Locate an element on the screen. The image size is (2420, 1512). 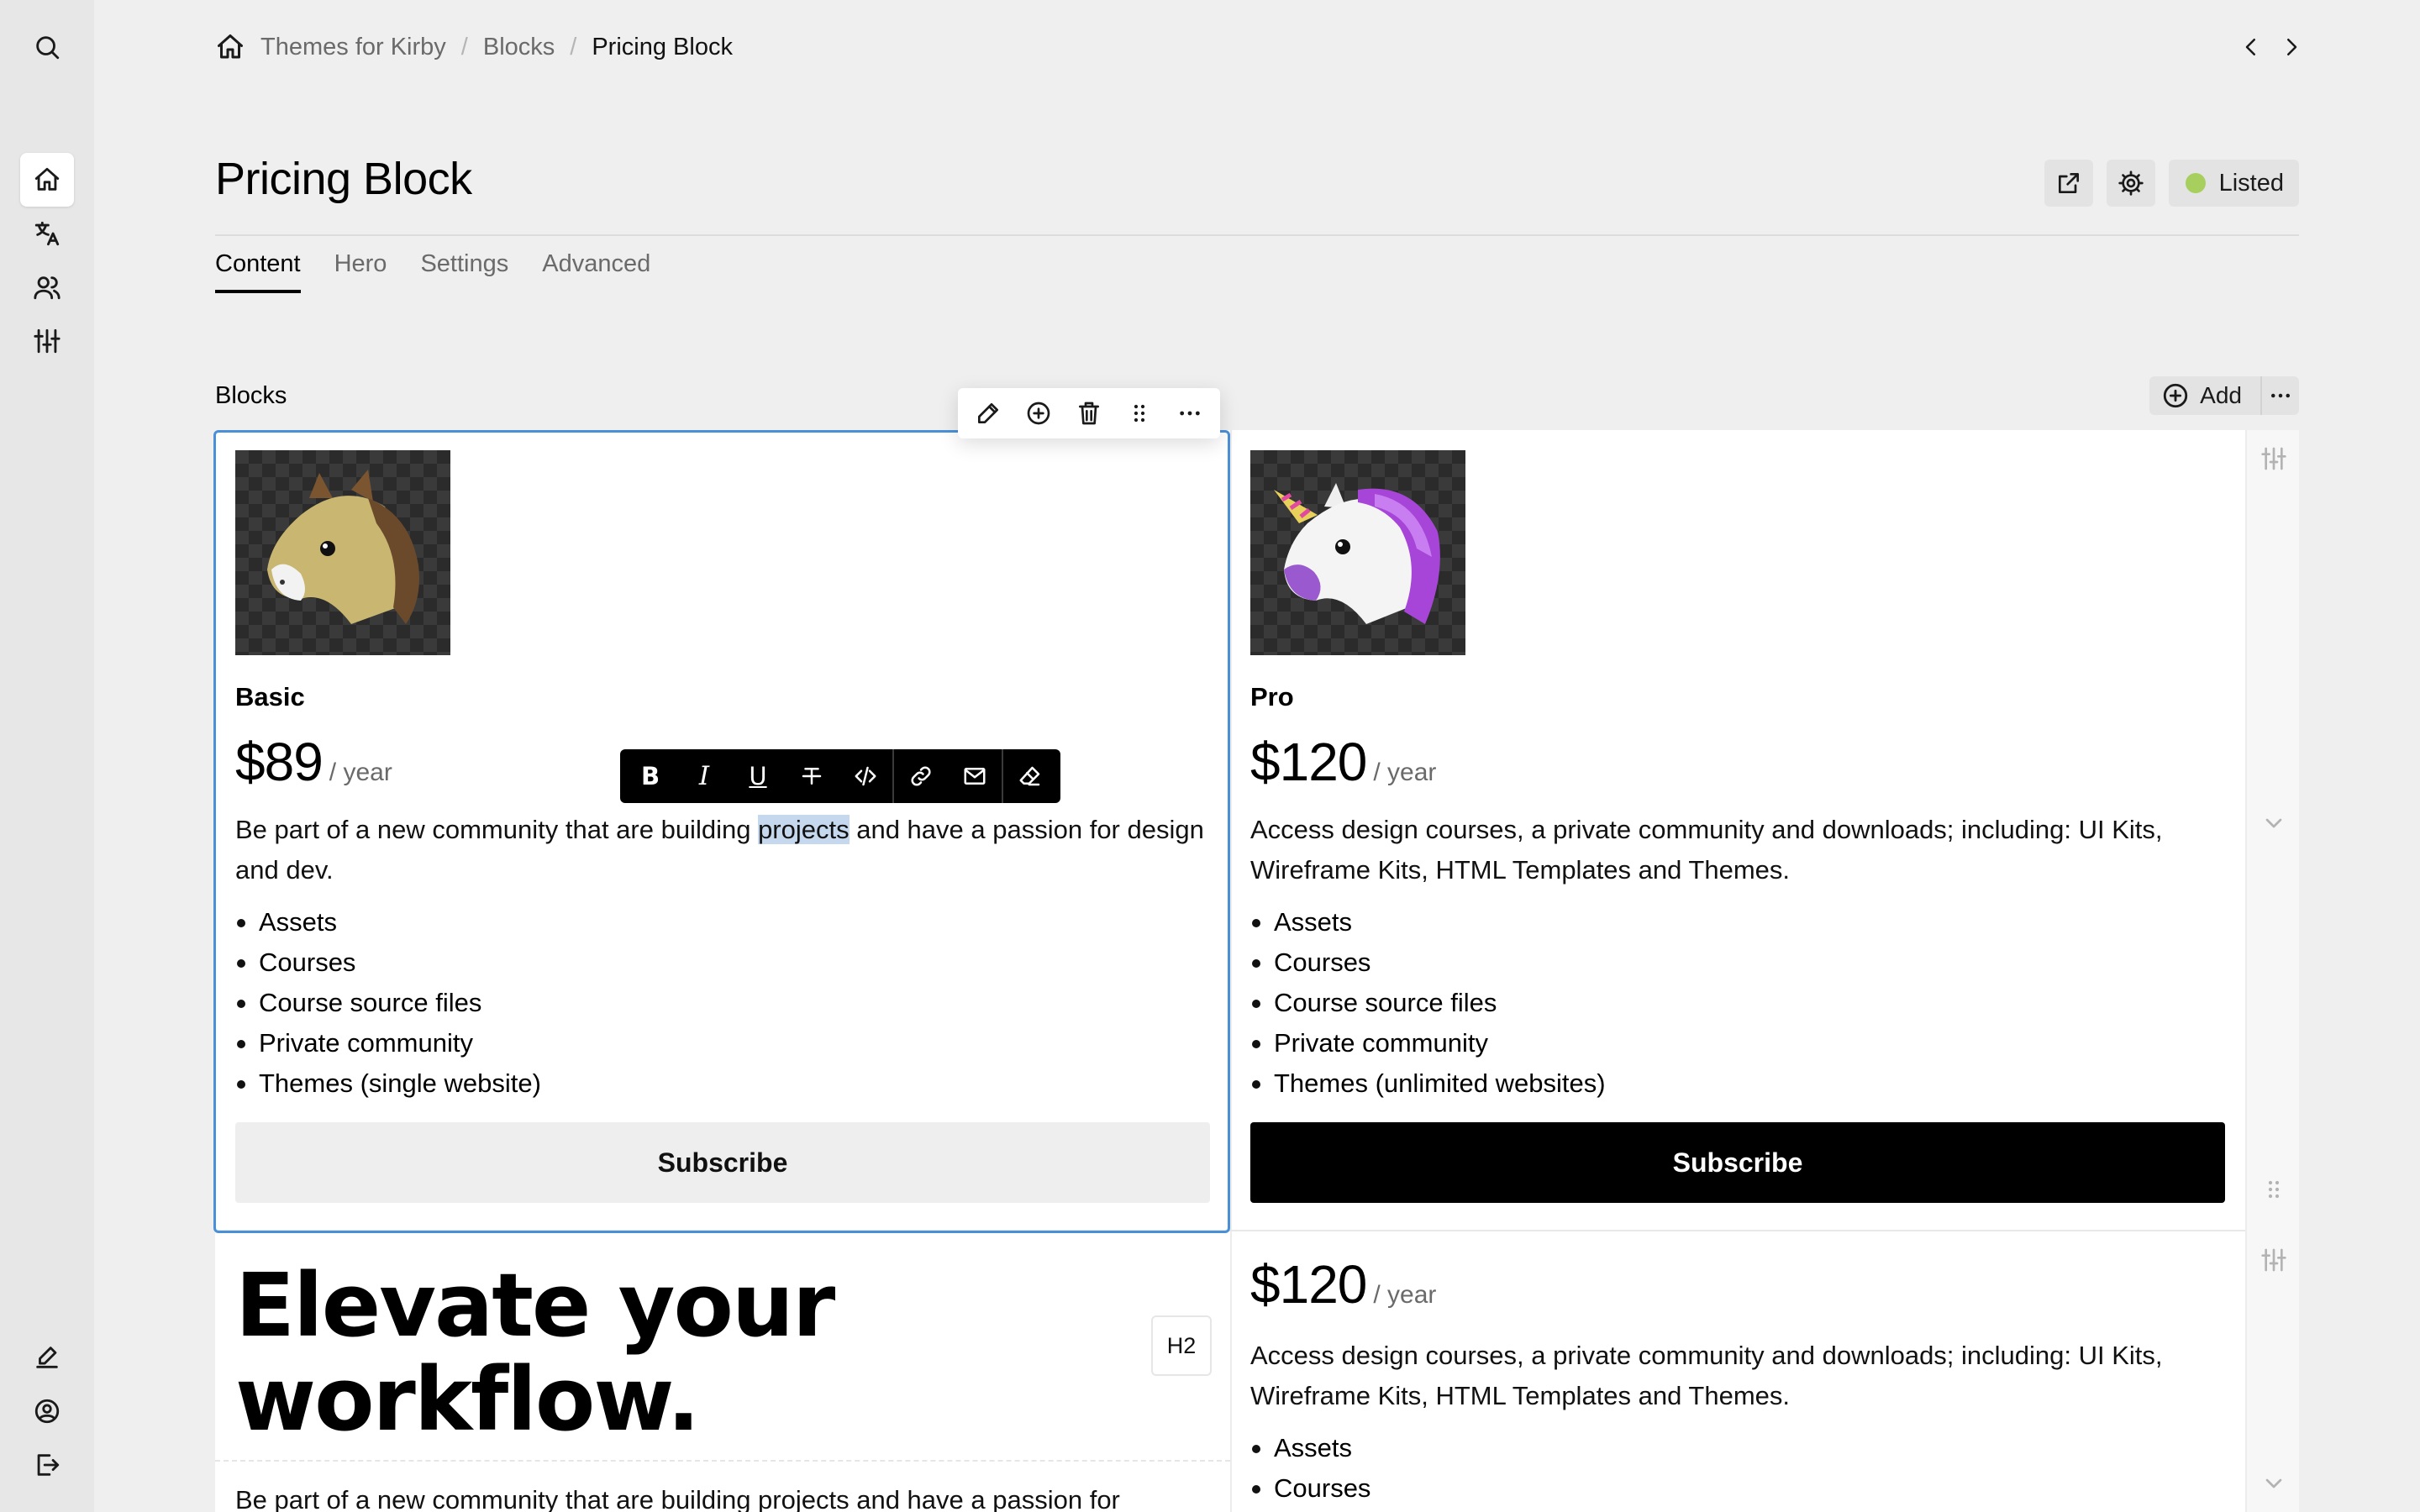
settings-sliders-icon is located at coordinates (47, 341).